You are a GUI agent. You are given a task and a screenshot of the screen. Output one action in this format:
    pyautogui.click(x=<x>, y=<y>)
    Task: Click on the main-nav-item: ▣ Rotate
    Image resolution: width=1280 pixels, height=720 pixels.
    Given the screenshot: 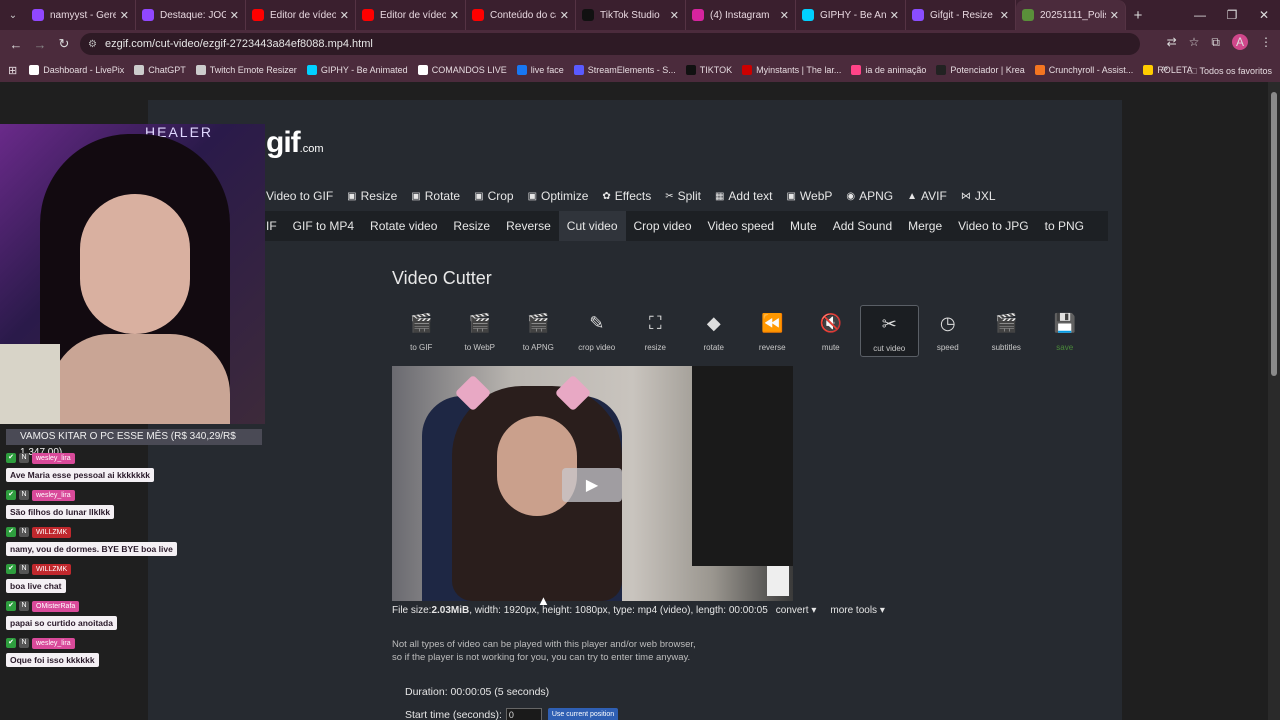 What is the action you would take?
    pyautogui.click(x=435, y=196)
    